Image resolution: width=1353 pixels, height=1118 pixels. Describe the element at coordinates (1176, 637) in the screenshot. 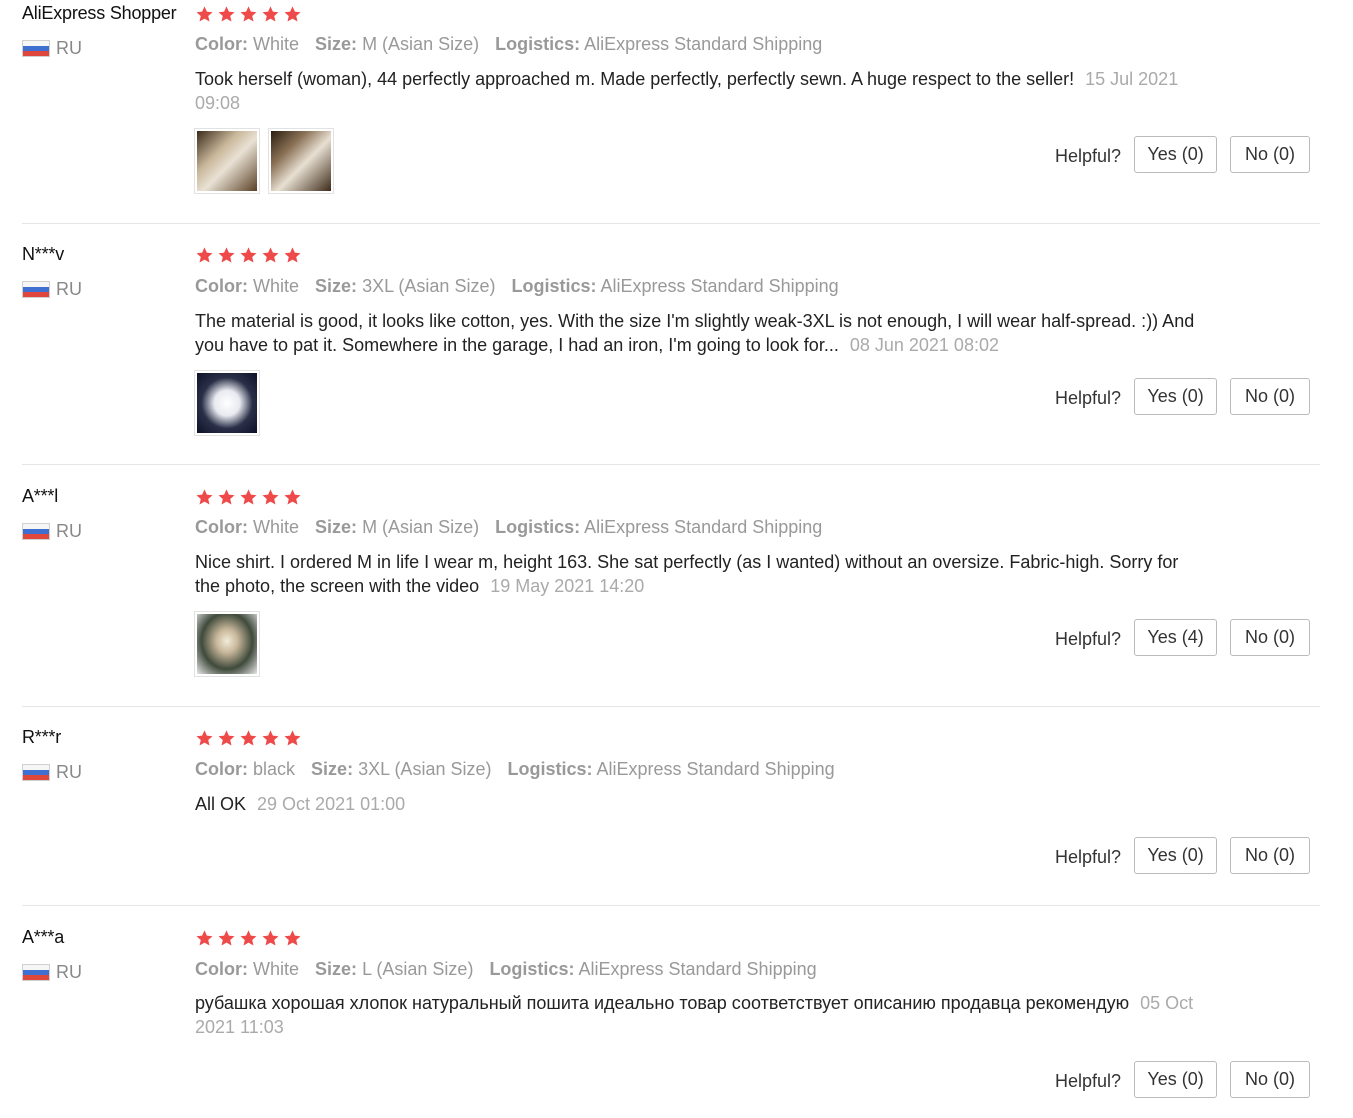

I see `helpful-yes-button: Yes (4)` at that location.